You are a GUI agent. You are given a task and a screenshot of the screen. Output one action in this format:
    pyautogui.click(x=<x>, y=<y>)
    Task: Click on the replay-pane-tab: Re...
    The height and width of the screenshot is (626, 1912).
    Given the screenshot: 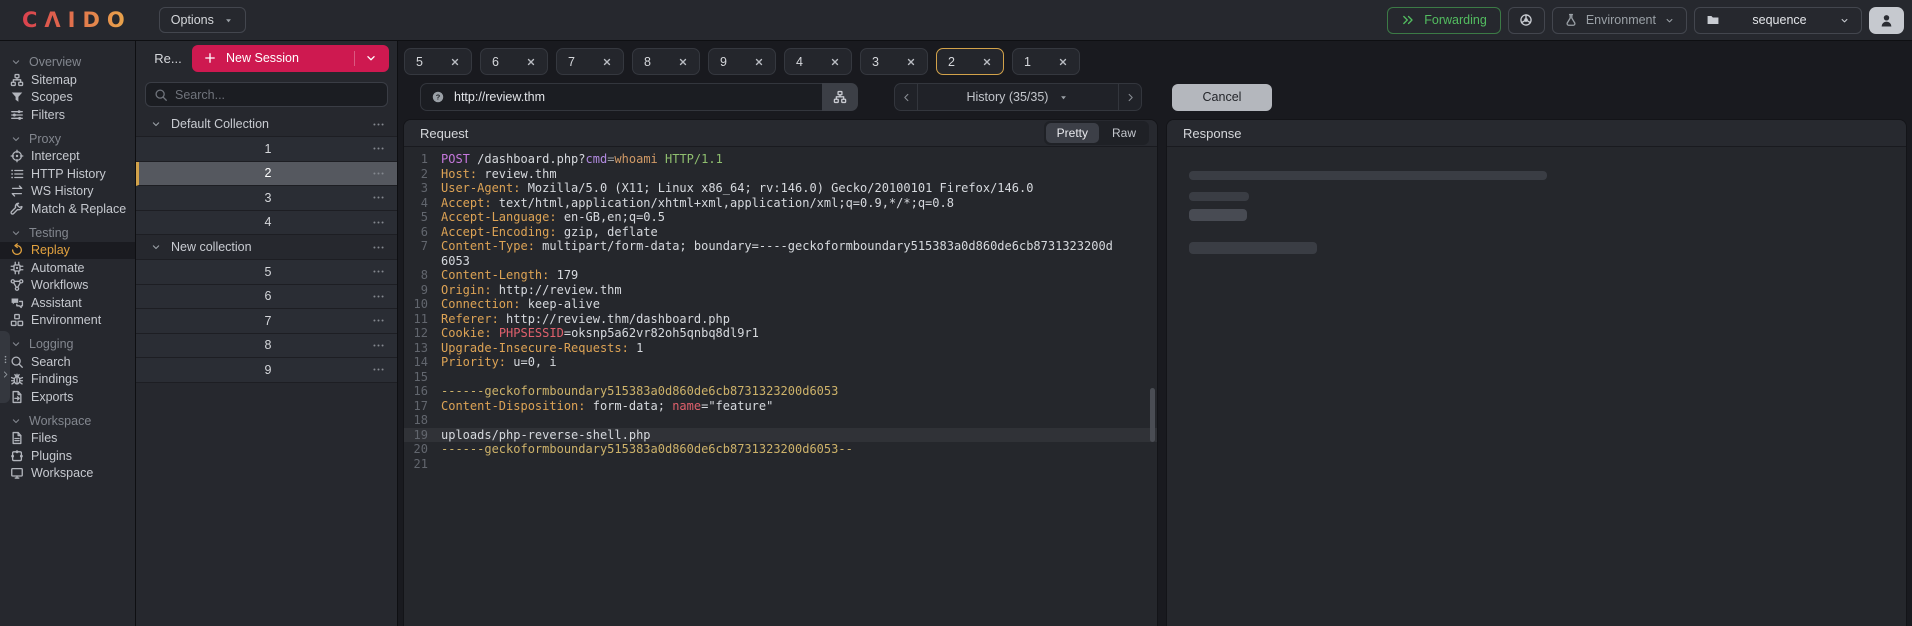 What is the action you would take?
    pyautogui.click(x=168, y=58)
    